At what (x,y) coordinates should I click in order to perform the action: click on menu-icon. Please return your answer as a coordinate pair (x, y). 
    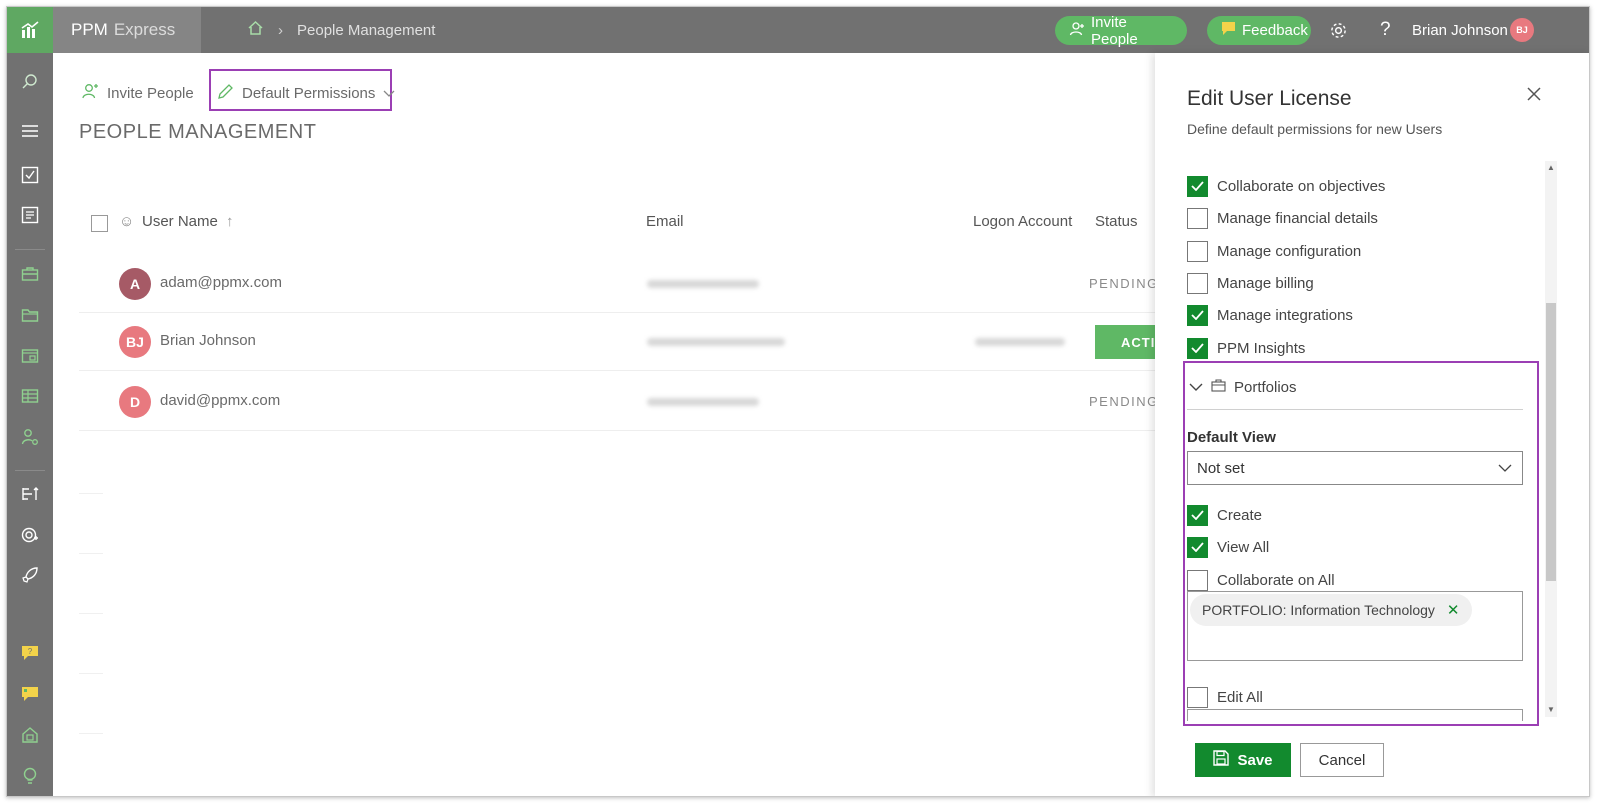
    Looking at the image, I should click on (30, 131).